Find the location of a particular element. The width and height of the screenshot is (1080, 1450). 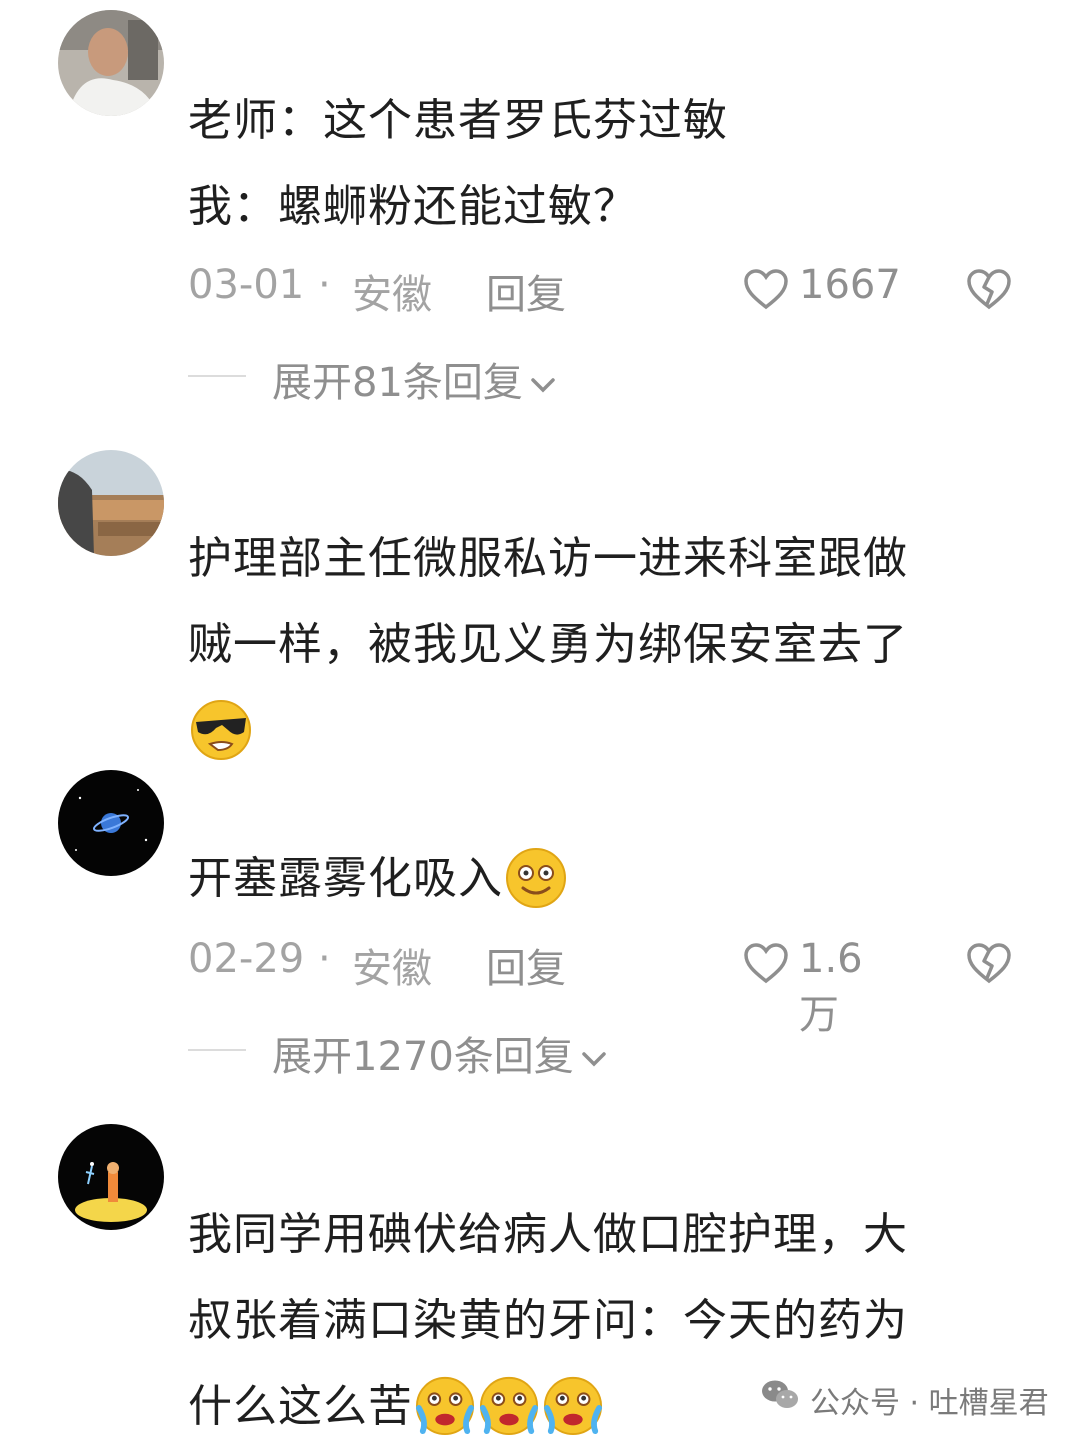

wechat-icon is located at coordinates (780, 1394).